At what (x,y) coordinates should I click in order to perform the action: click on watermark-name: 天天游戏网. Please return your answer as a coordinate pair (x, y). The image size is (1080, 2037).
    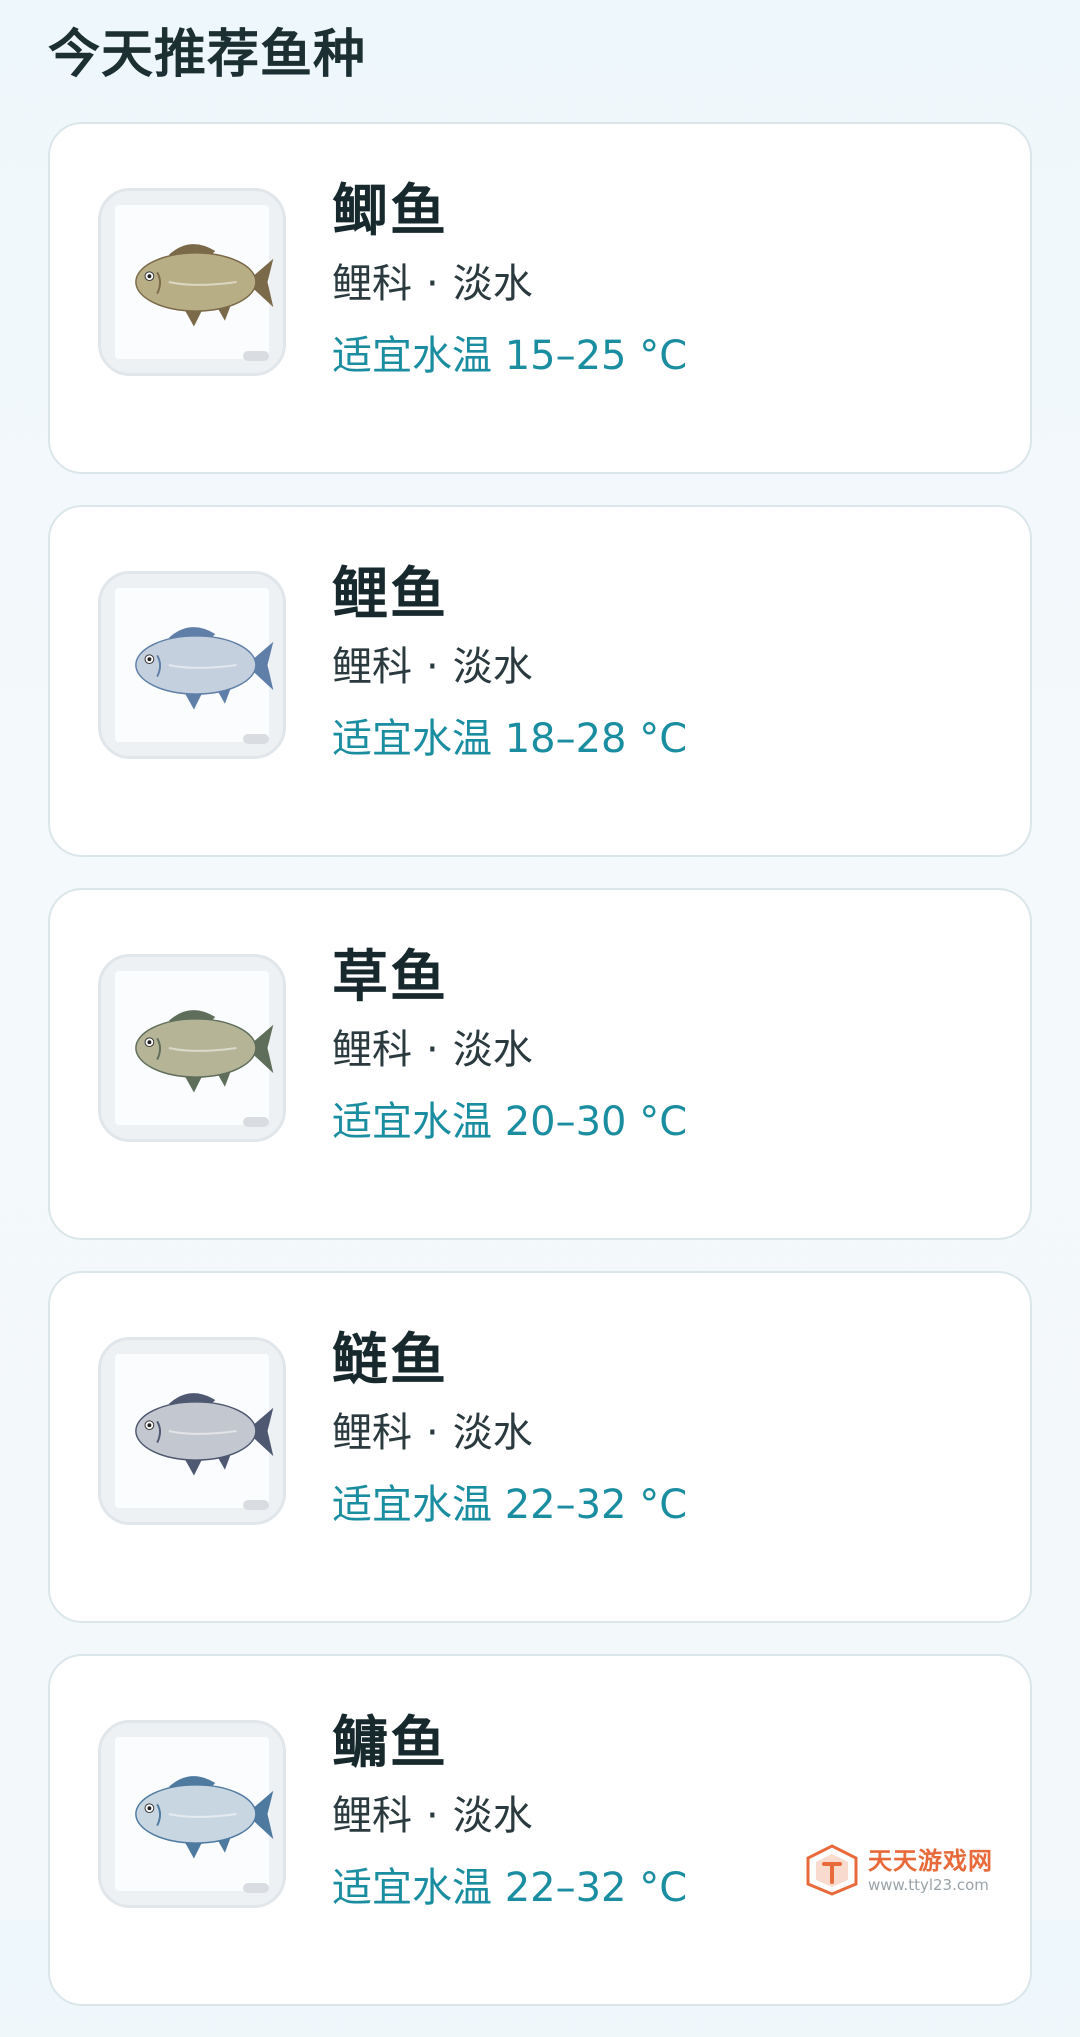
    Looking at the image, I should click on (930, 1861).